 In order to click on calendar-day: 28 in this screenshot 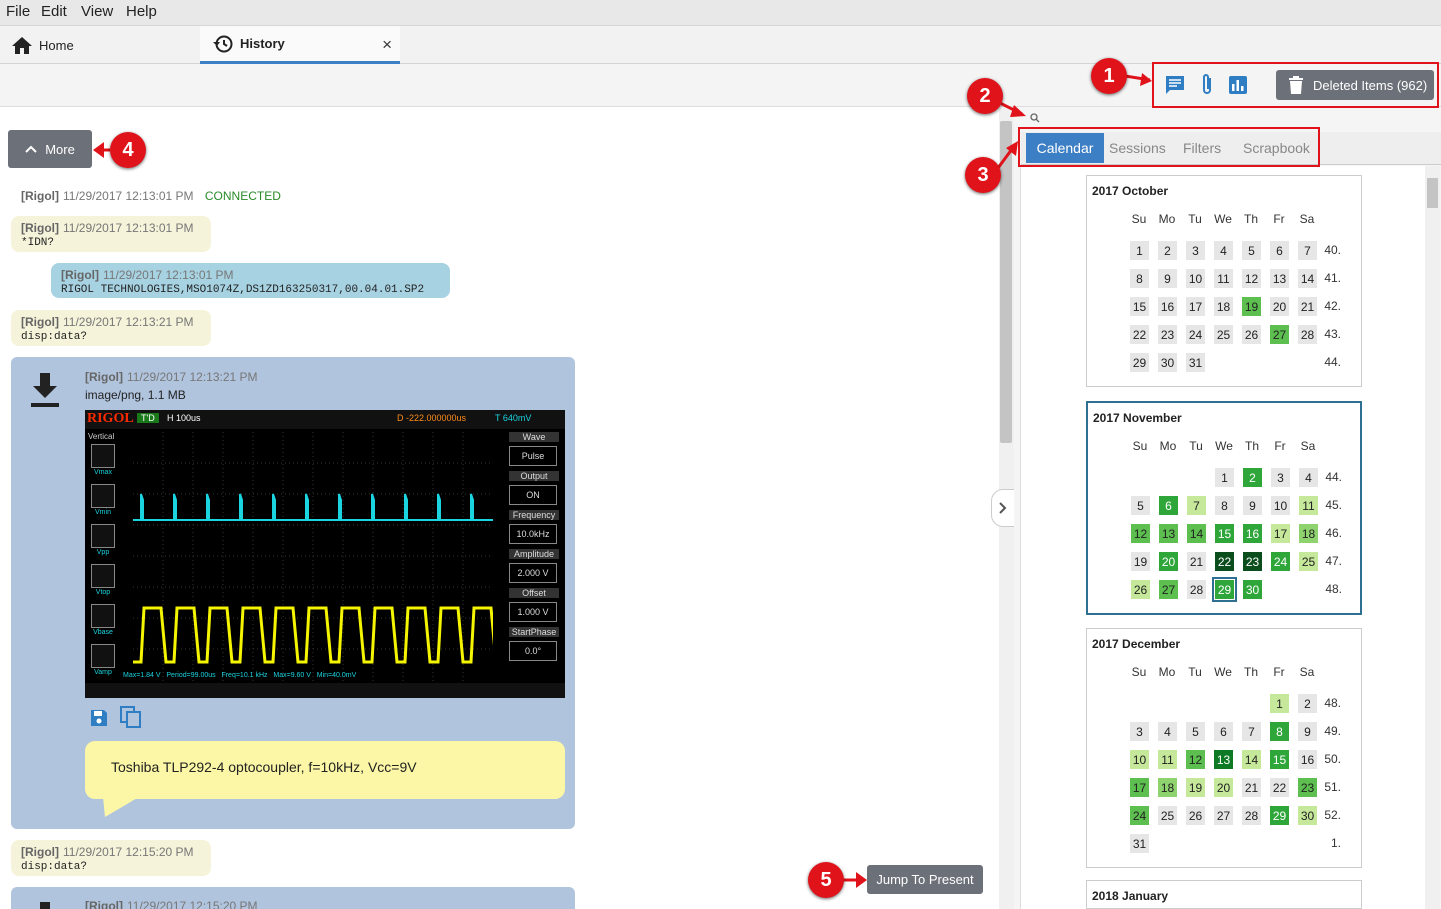, I will do `click(1251, 815)`.